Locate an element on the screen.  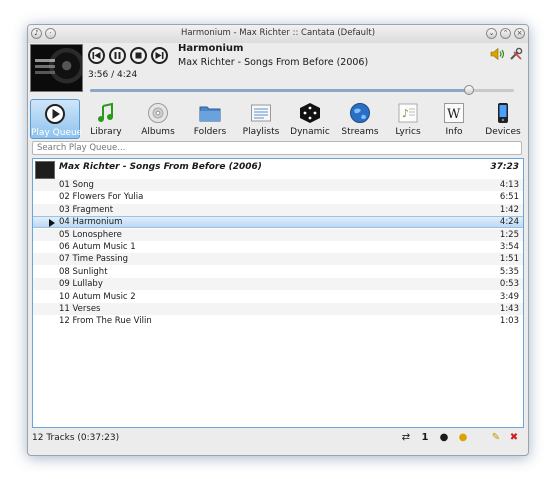
tab-label: Play Queue is located at coordinates (57, 133).